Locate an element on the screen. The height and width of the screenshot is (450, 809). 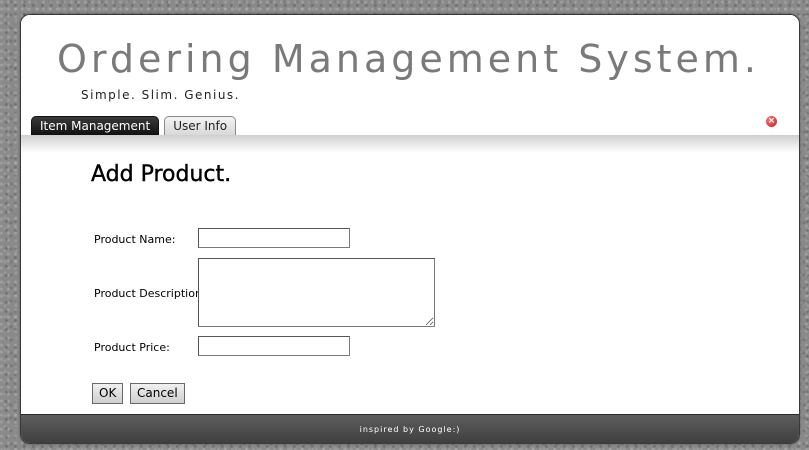
product-price-label: Product Price: is located at coordinates (132, 347).